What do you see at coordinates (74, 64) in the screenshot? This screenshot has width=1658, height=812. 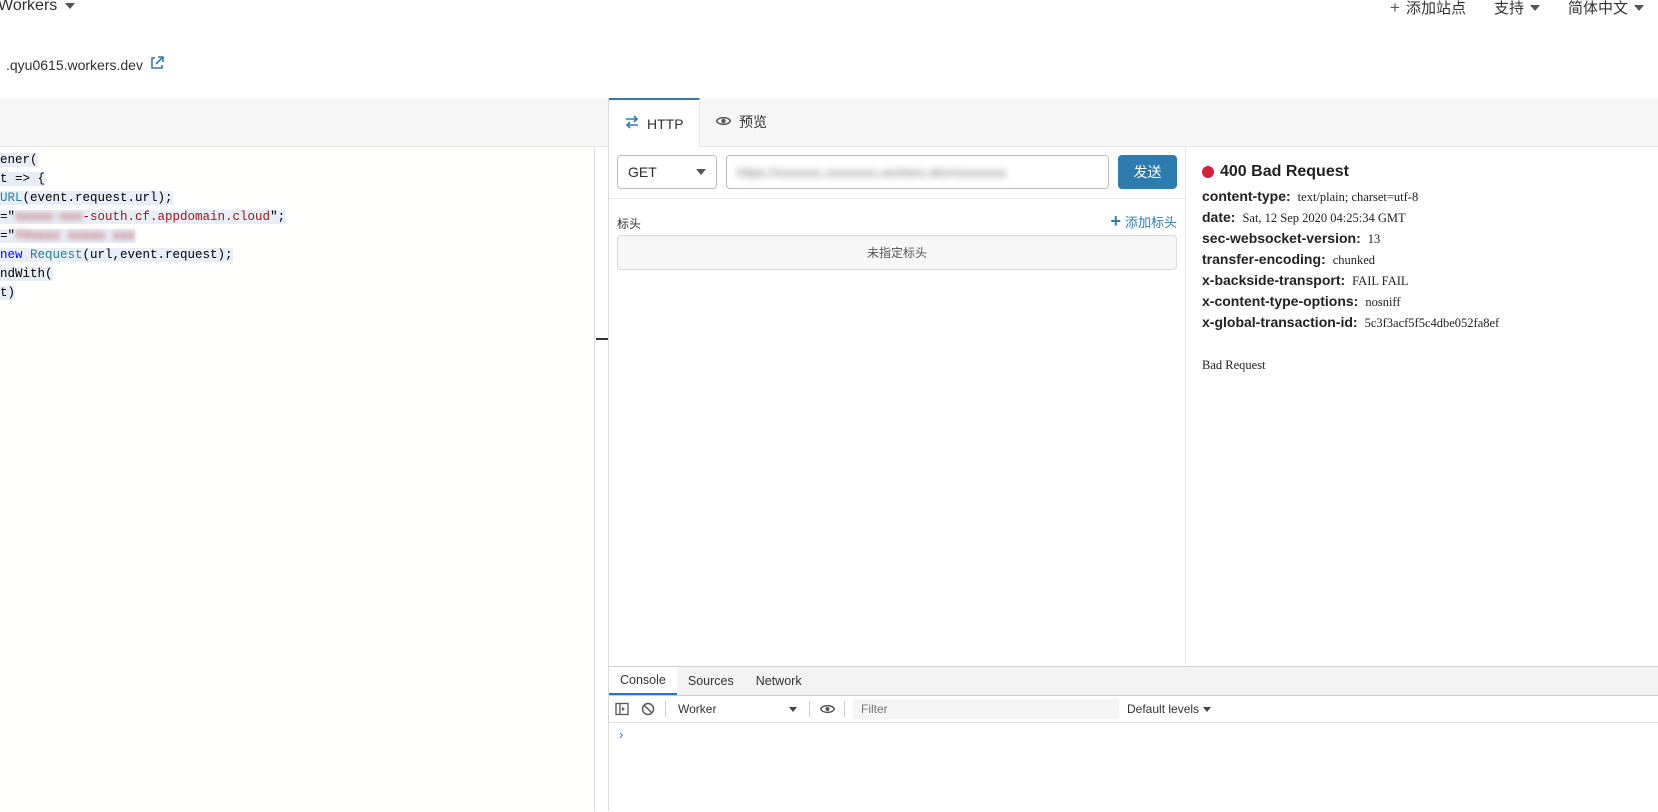 I see `worker-domain: .qyu0615.workers.dev` at bounding box center [74, 64].